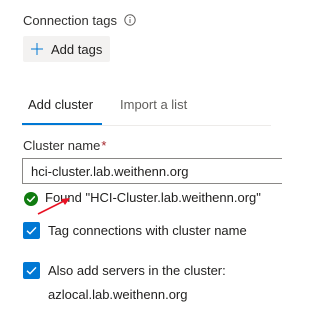 This screenshot has height=315, width=320. I want to click on connection-tags-label: Connection tags, so click(70, 20).